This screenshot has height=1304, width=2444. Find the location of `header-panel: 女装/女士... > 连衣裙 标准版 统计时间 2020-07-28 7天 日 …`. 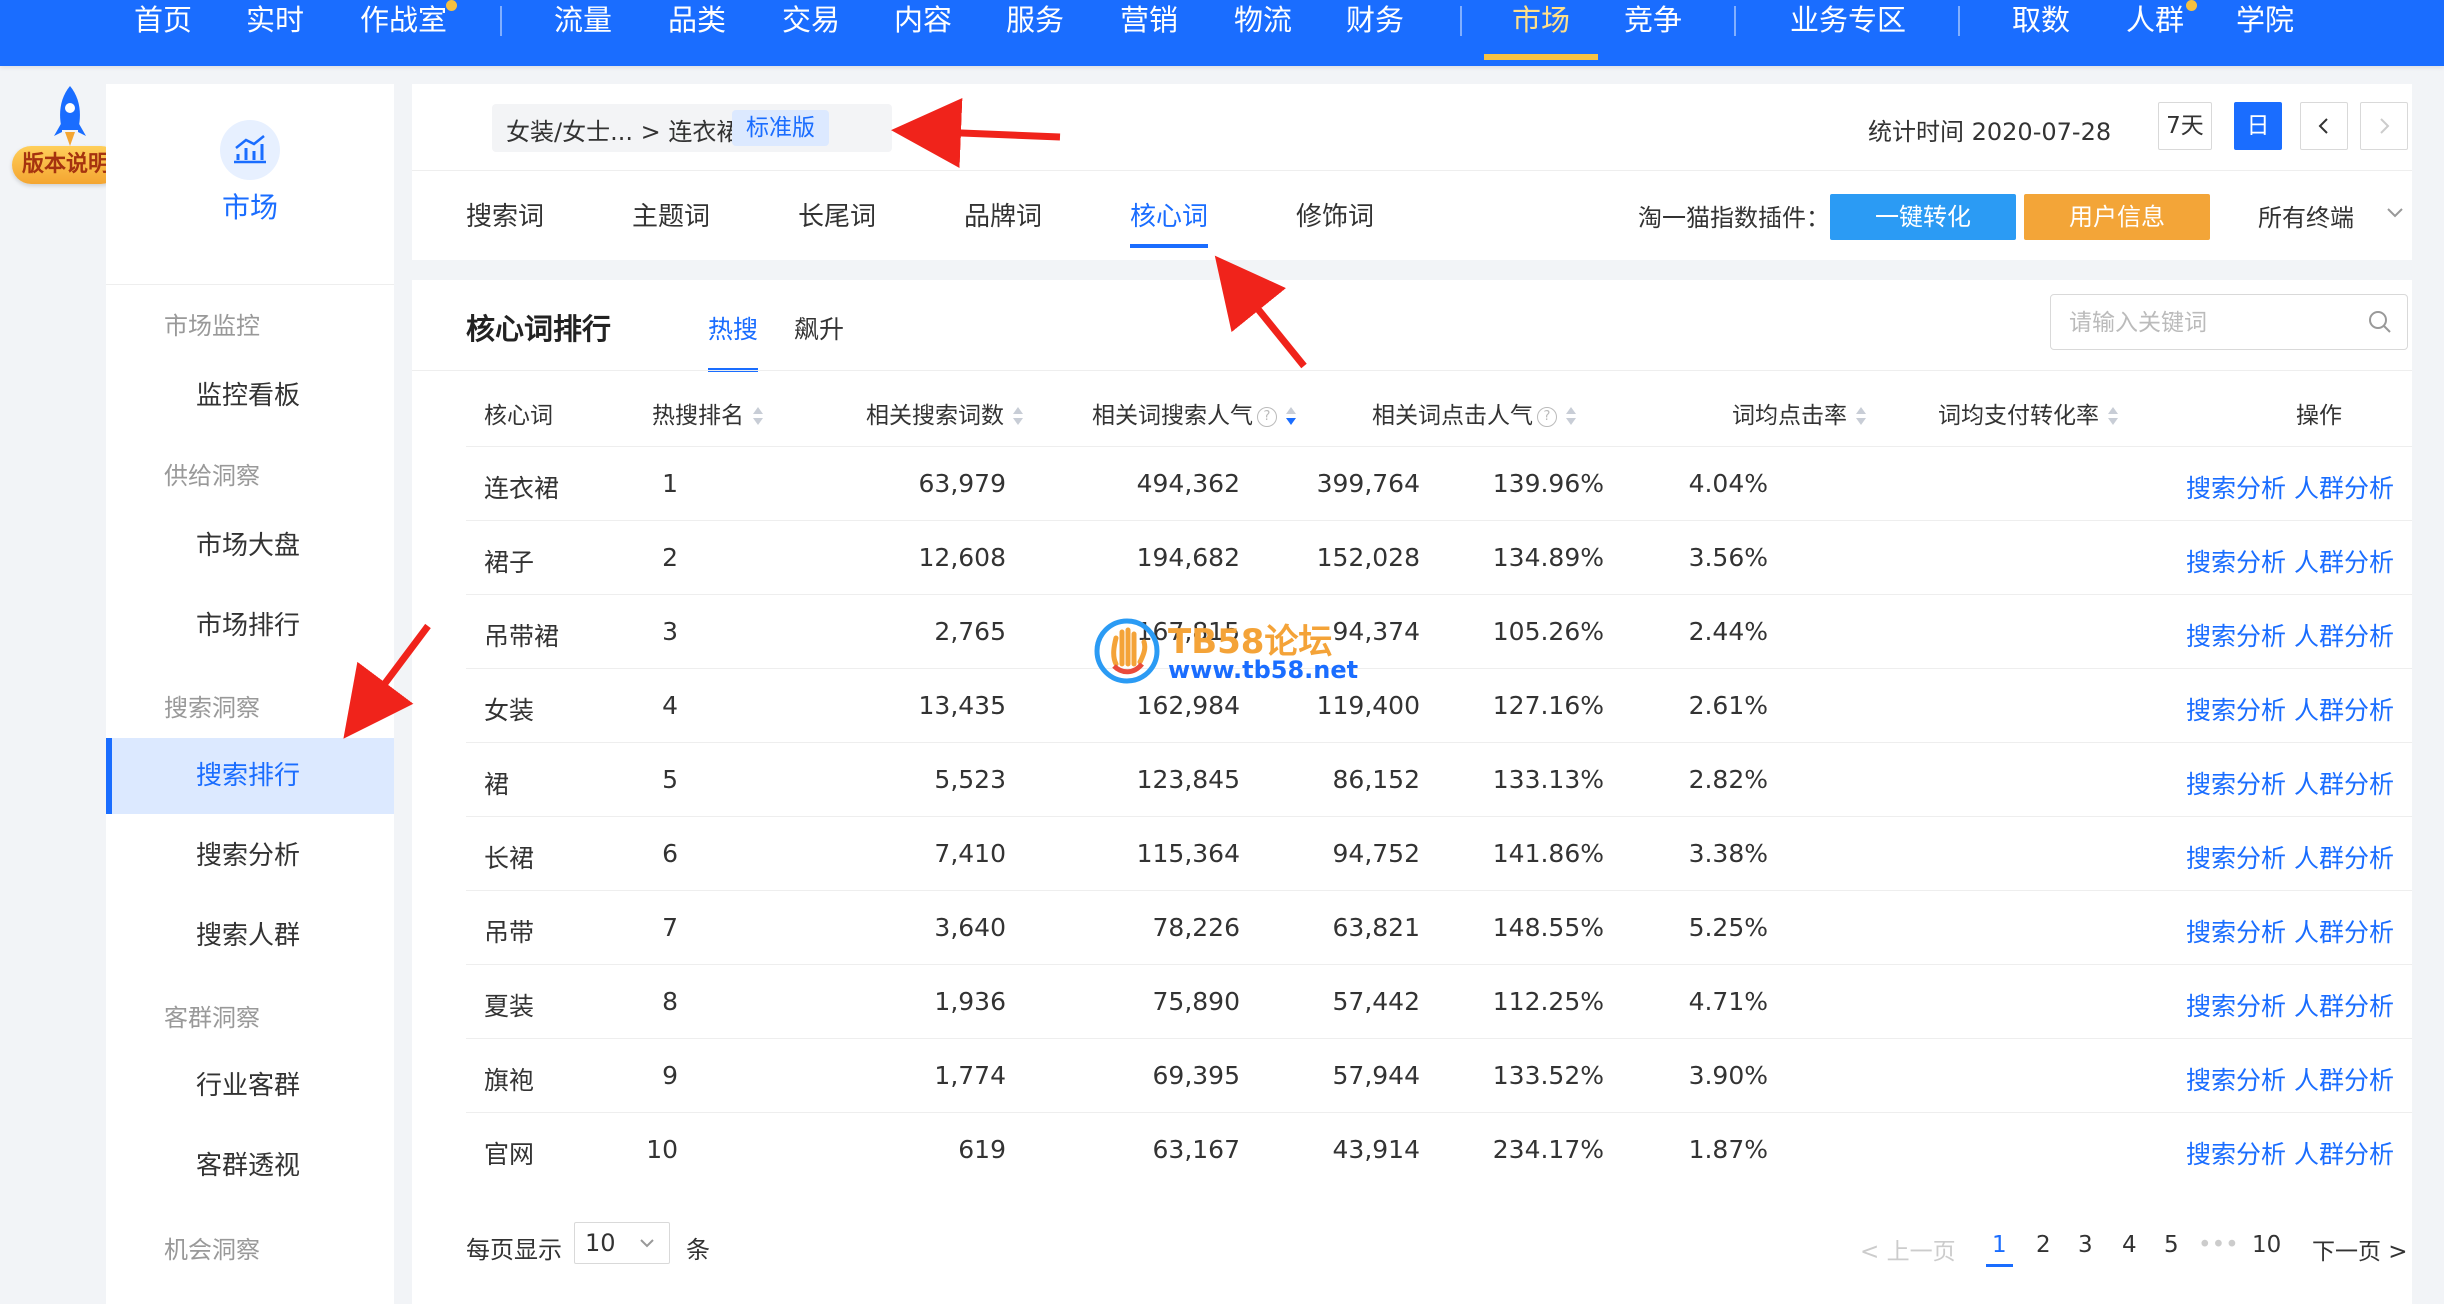

header-panel: 女装/女士... > 连衣裙 标准版 统计时间 2020-07-28 7天 日 … is located at coordinates (1412, 172).